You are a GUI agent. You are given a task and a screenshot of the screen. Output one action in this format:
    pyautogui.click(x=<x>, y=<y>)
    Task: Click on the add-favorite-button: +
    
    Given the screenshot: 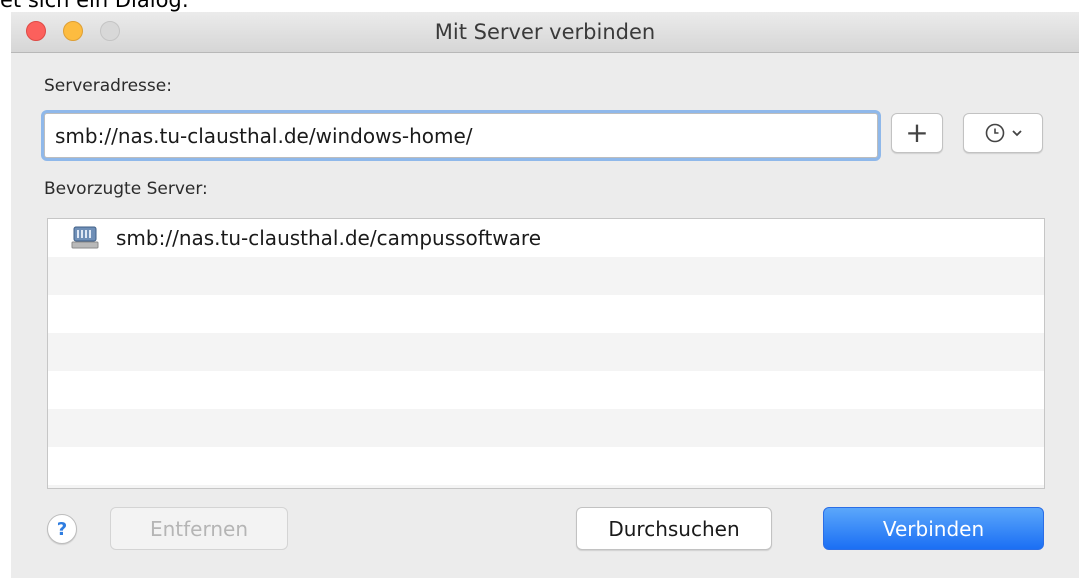 What is the action you would take?
    pyautogui.click(x=917, y=133)
    